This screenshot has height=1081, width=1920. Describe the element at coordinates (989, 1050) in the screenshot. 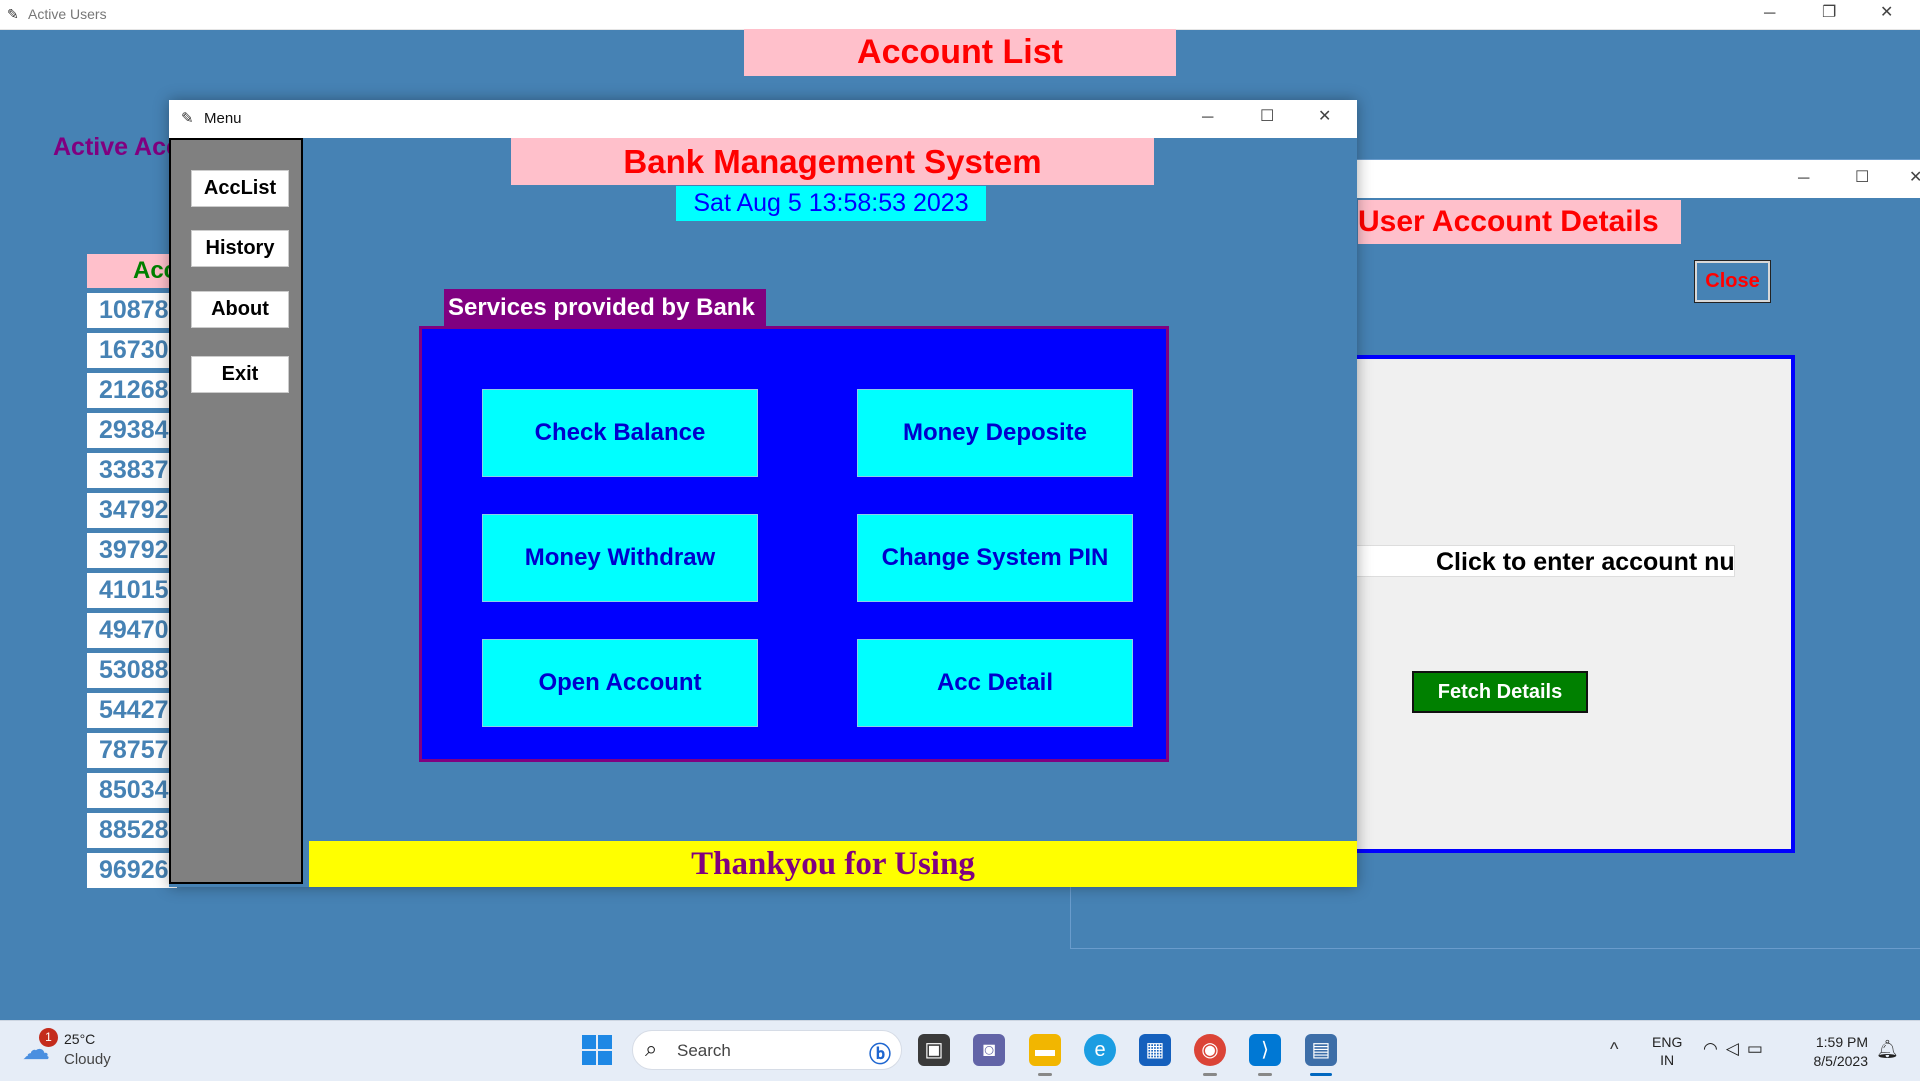

I see `teams-chat-icon: ◙` at that location.